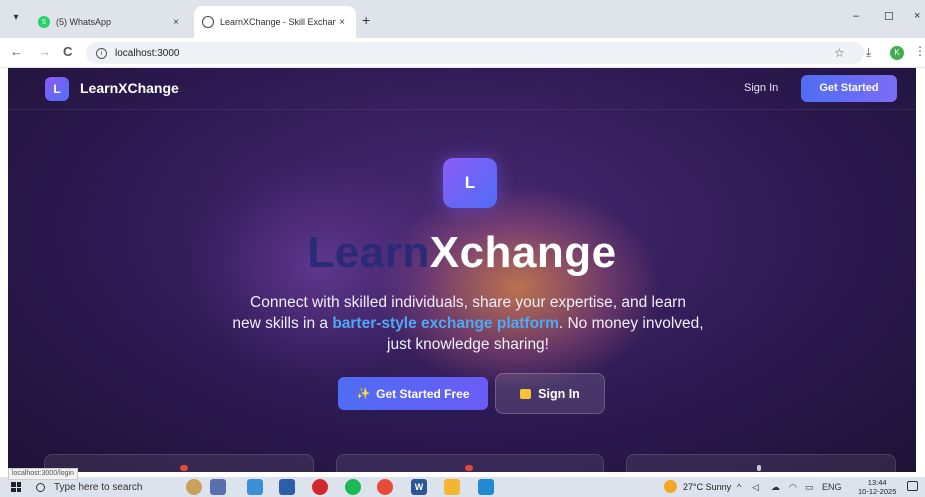 The width and height of the screenshot is (925, 497). Describe the element at coordinates (44, 52) in the screenshot. I see `forward-button: →` at that location.